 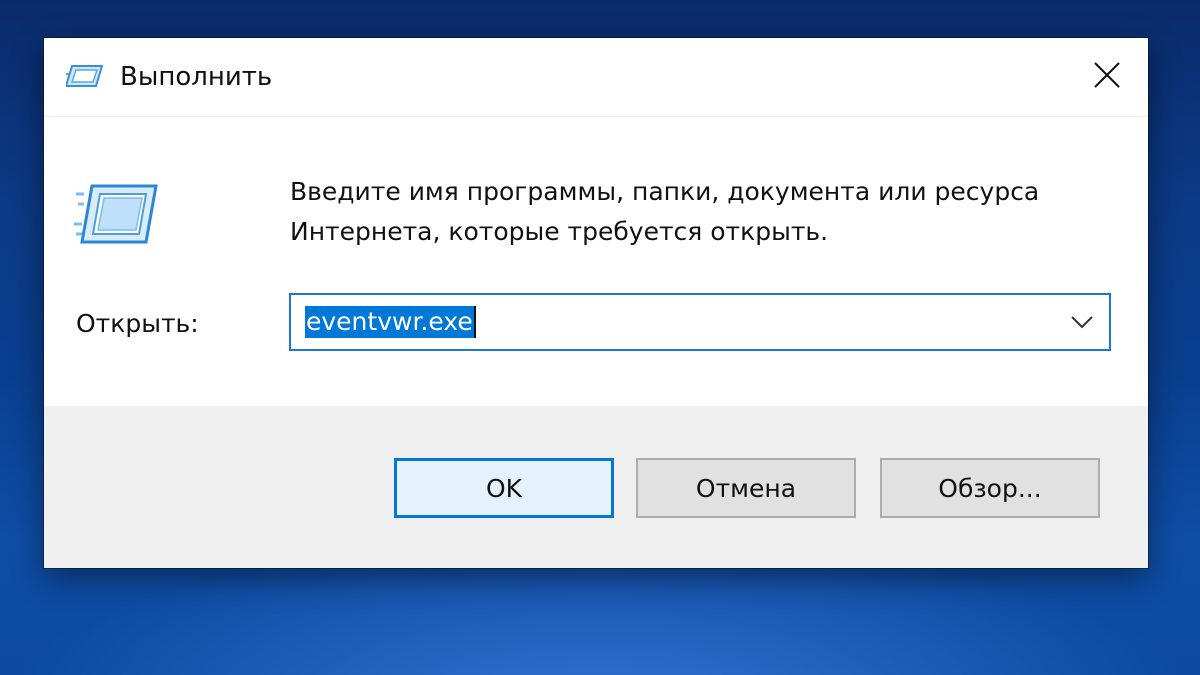 What do you see at coordinates (596, 77) in the screenshot?
I see `title-bar: Выполнить` at bounding box center [596, 77].